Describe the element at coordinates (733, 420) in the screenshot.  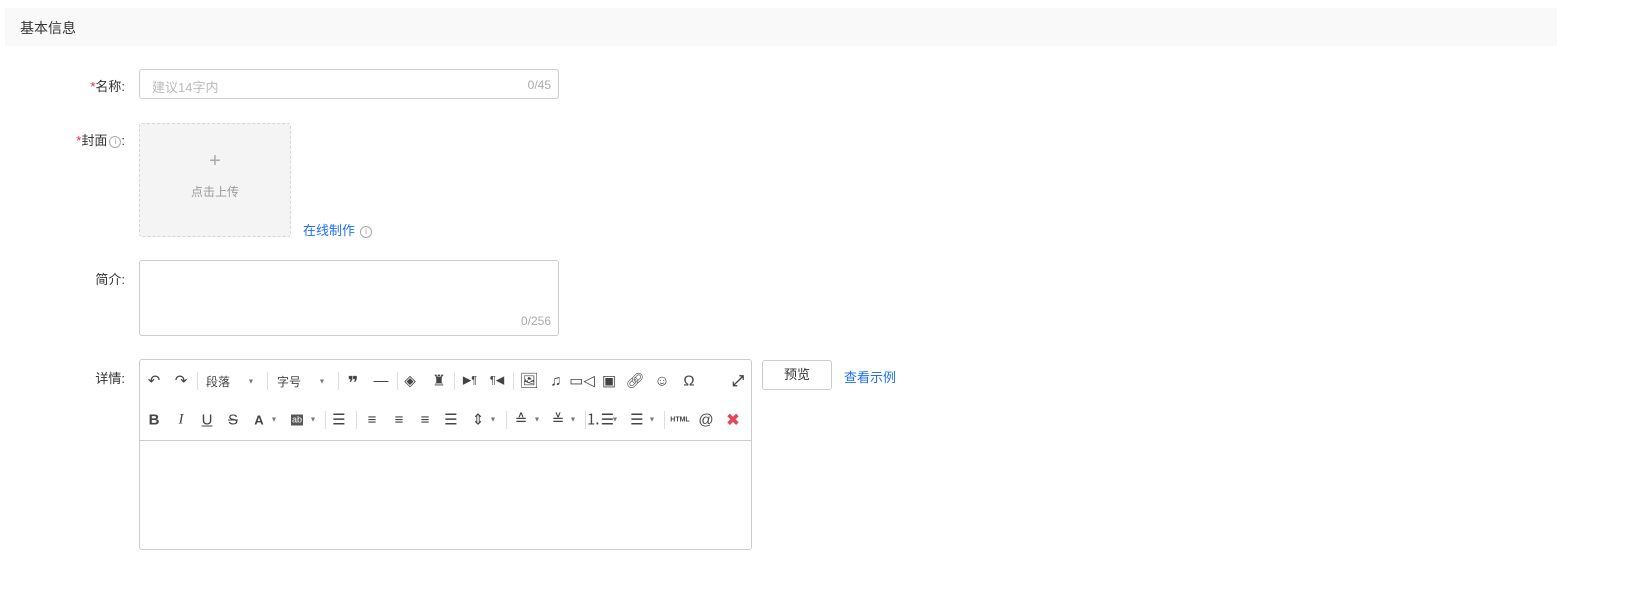
I see `plugin-icon: ✖` at that location.